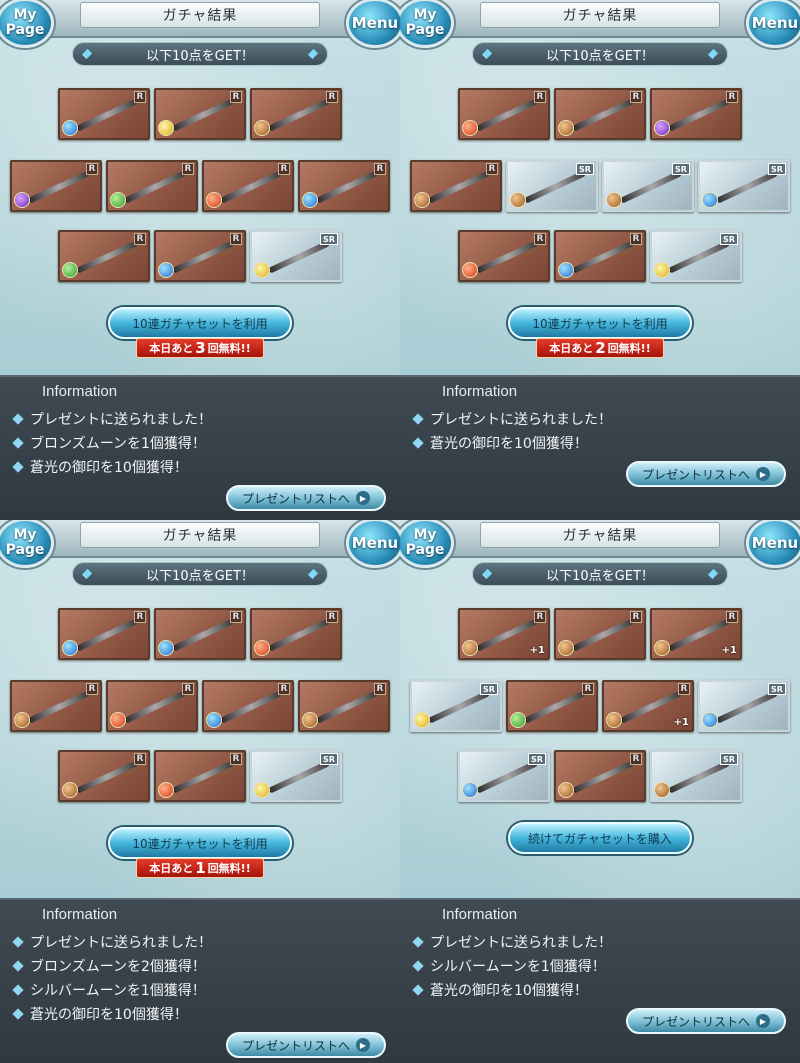 Image resolution: width=800 pixels, height=1063 pixels. I want to click on free-count: 2, so click(600, 348).